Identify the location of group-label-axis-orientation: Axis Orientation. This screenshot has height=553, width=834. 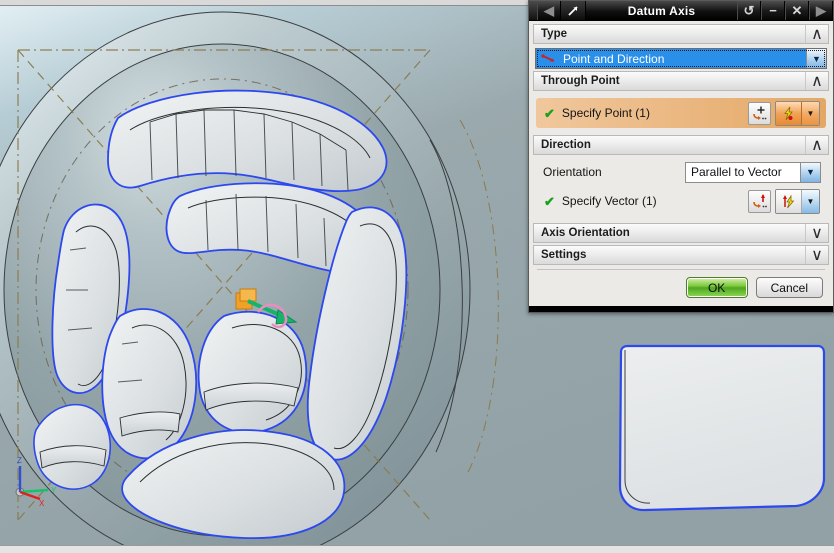
(585, 233).